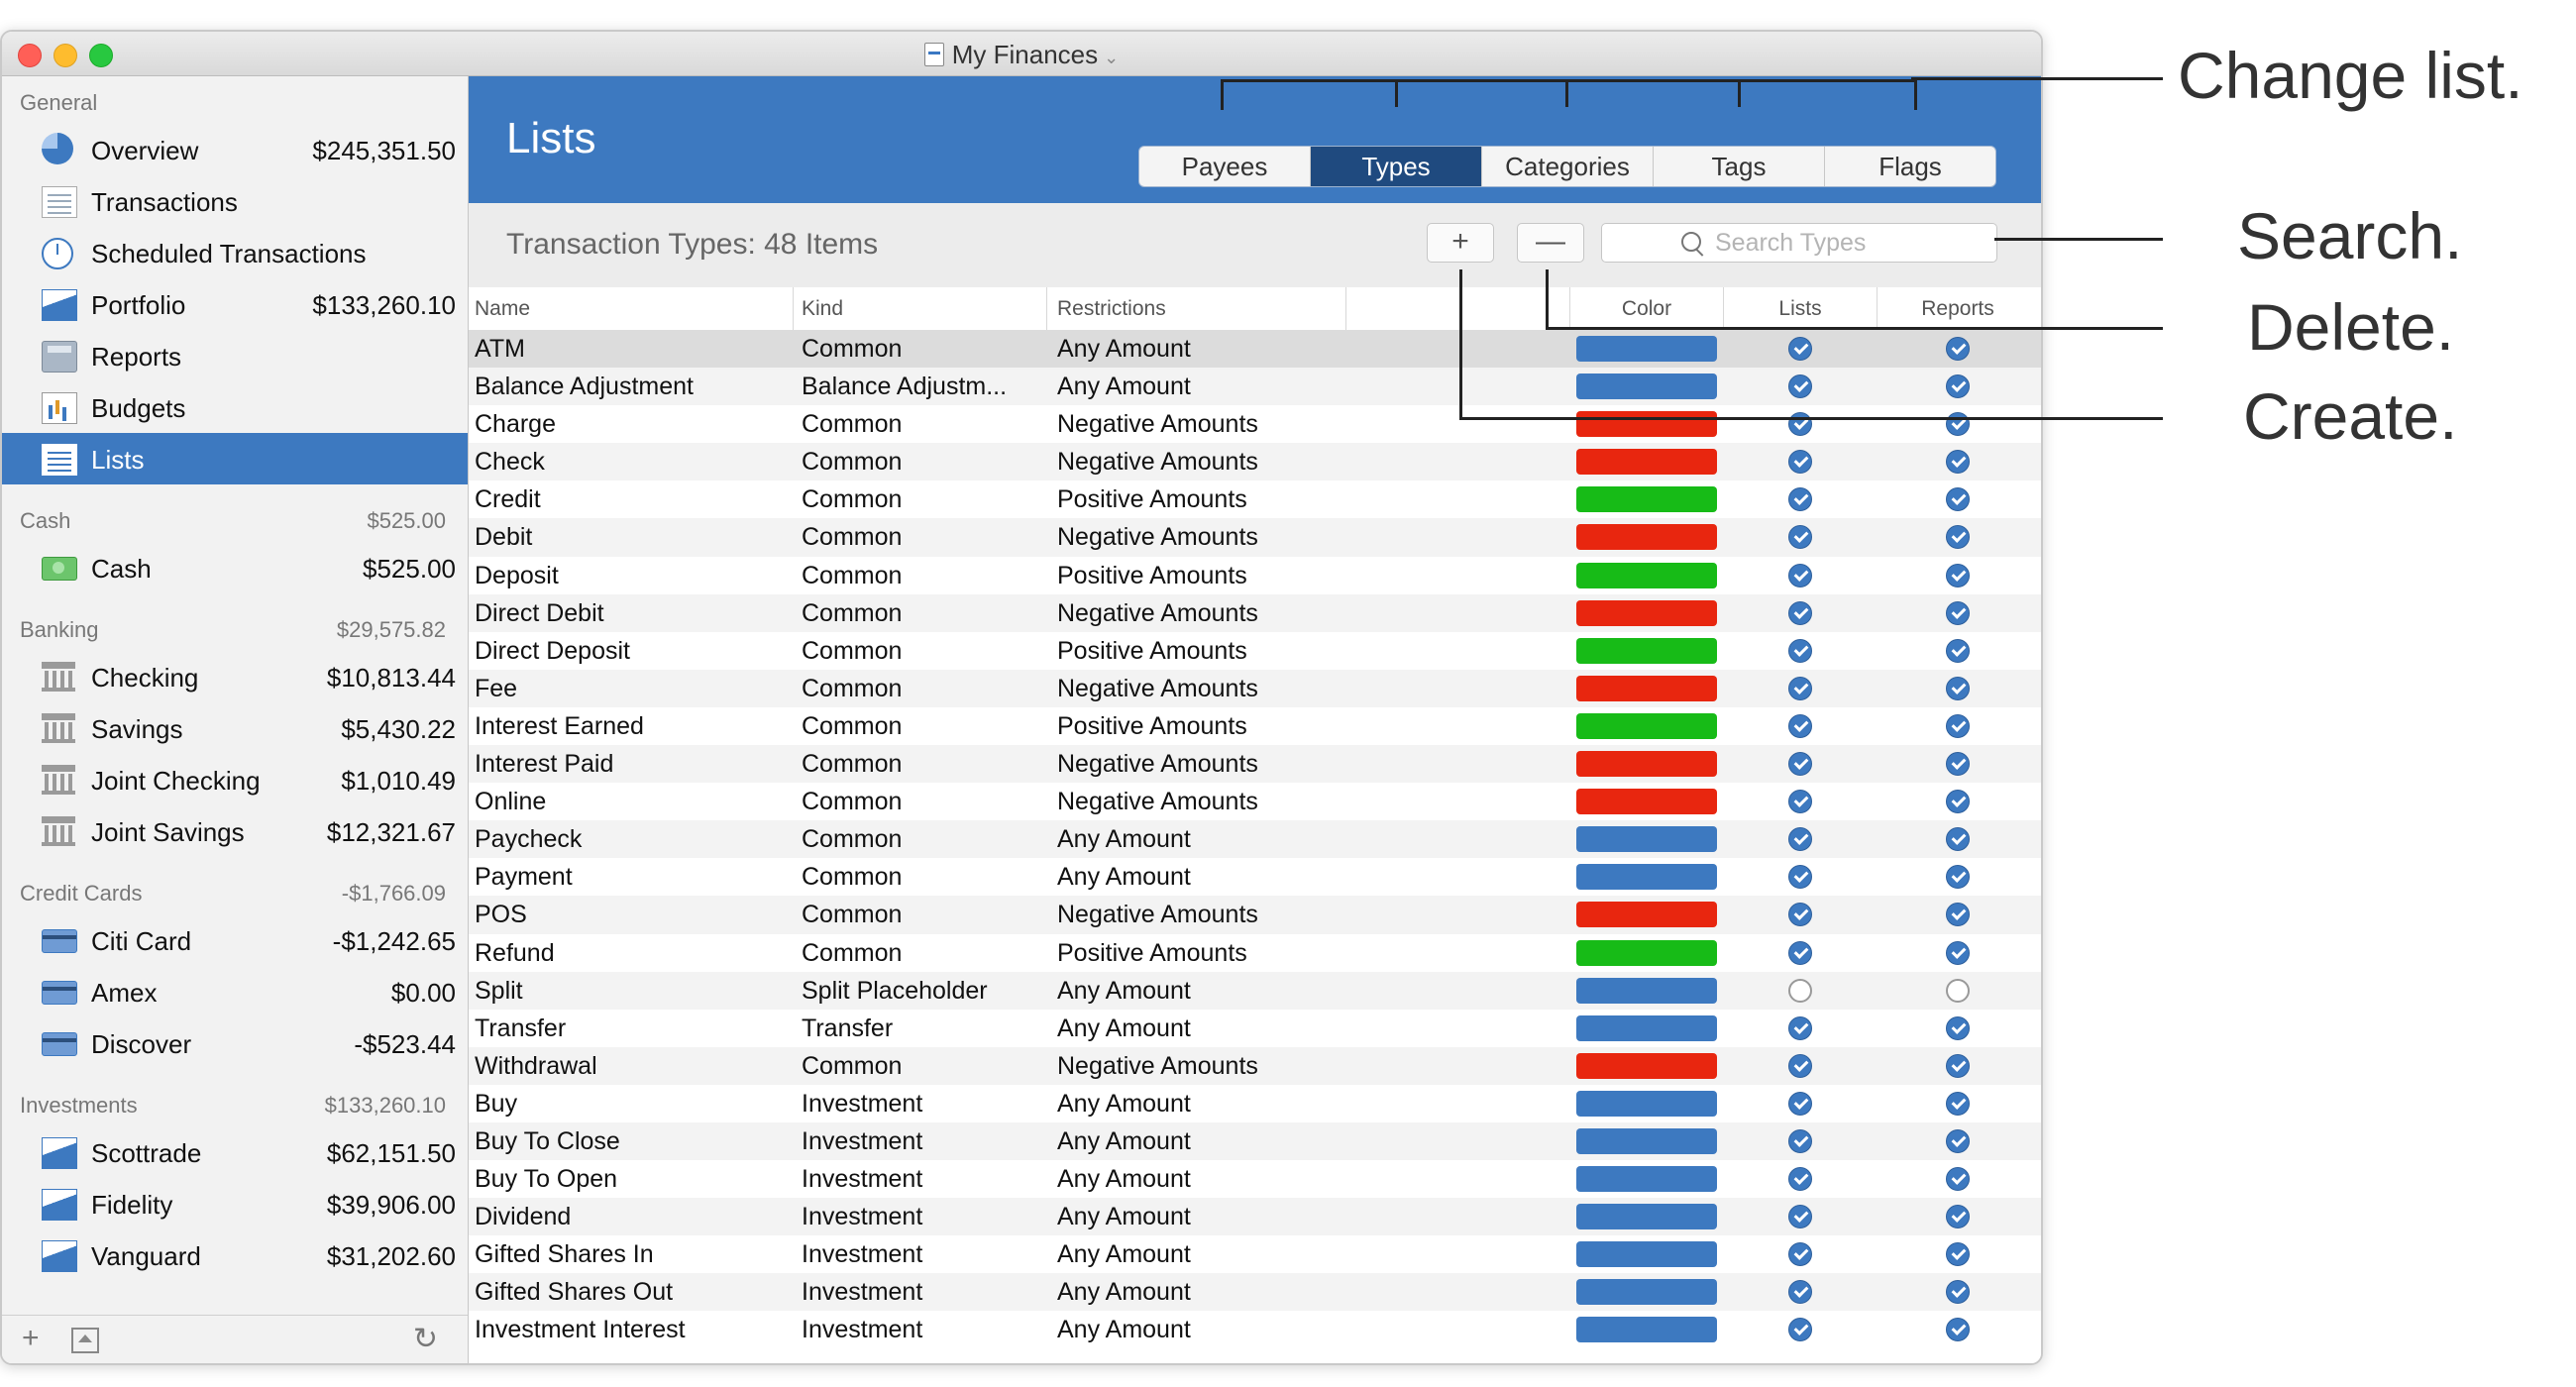 This screenshot has width=2576, height=1387. I want to click on sidebar-item-checking: Checking $10,813.44, so click(235, 676).